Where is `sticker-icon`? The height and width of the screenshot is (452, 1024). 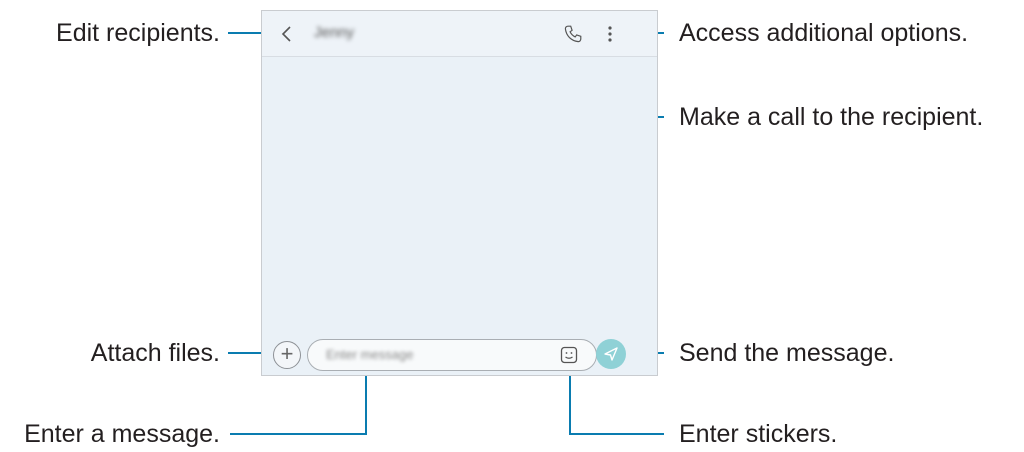 sticker-icon is located at coordinates (569, 355).